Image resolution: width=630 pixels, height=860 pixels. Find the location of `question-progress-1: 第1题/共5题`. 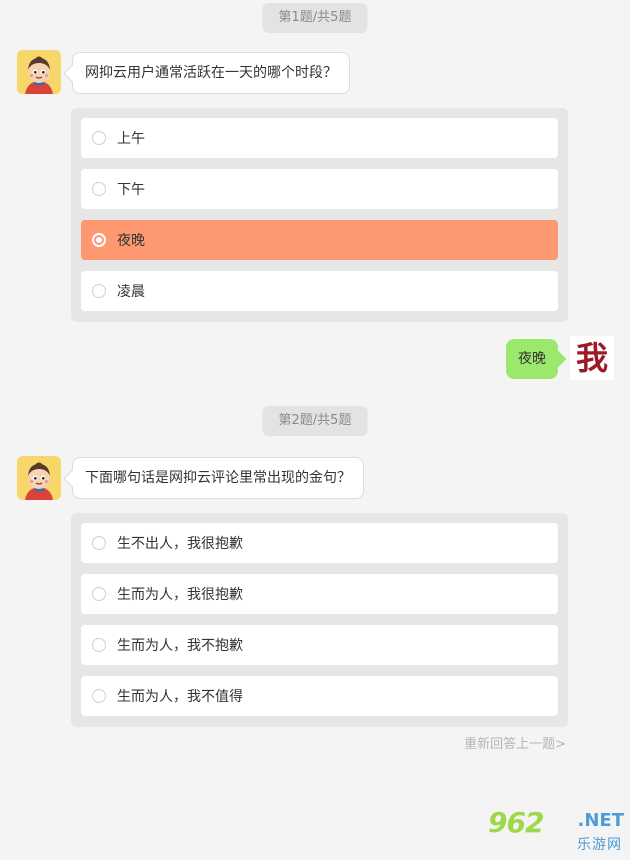

question-progress-1: 第1题/共5题 is located at coordinates (315, 18).